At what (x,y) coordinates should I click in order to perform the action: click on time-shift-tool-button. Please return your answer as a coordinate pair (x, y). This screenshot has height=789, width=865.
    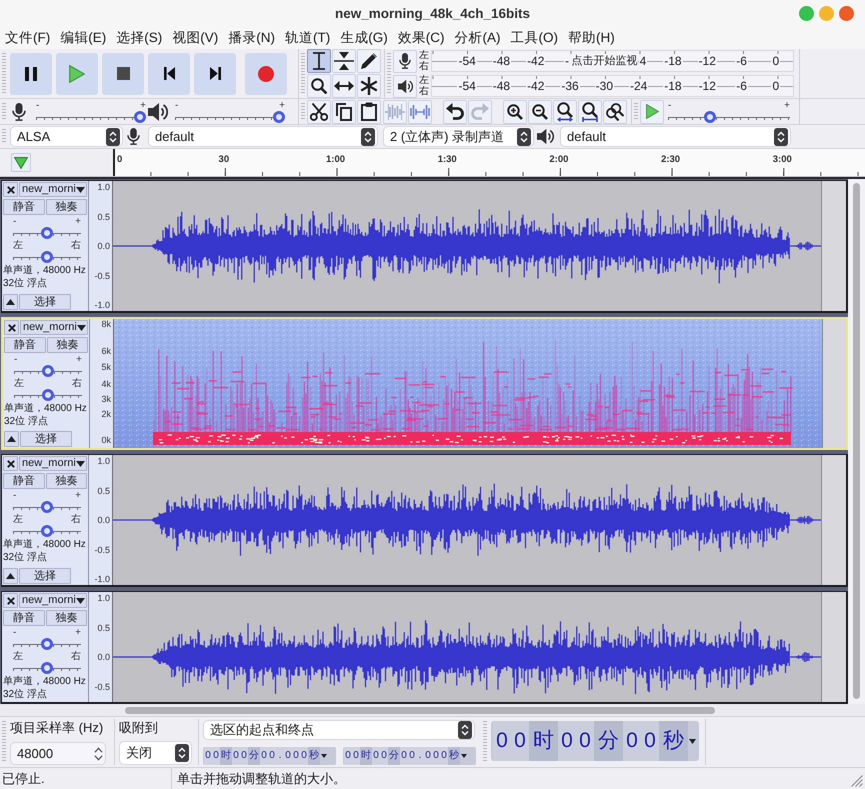
    Looking at the image, I should click on (344, 86).